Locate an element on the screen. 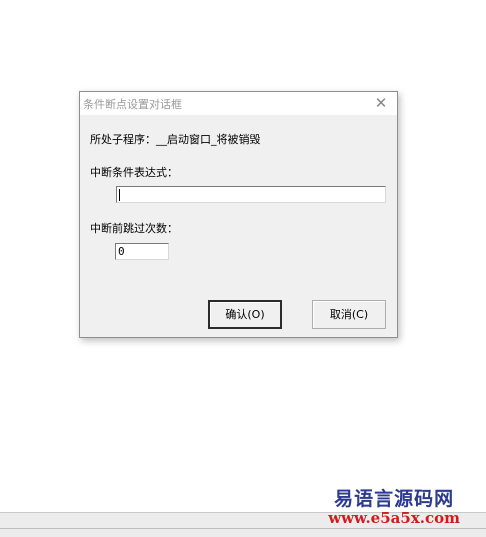  site-watermark: 易语言源码网 www.e5a5x.com is located at coordinates (394, 507).